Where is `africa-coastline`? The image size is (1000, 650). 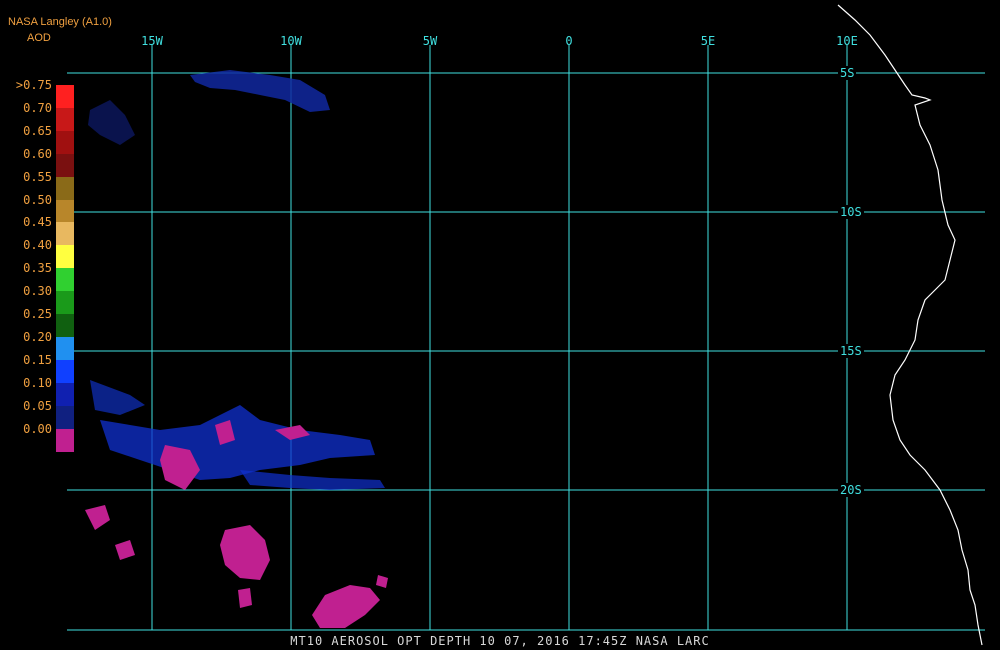
africa-coastline is located at coordinates (910, 325).